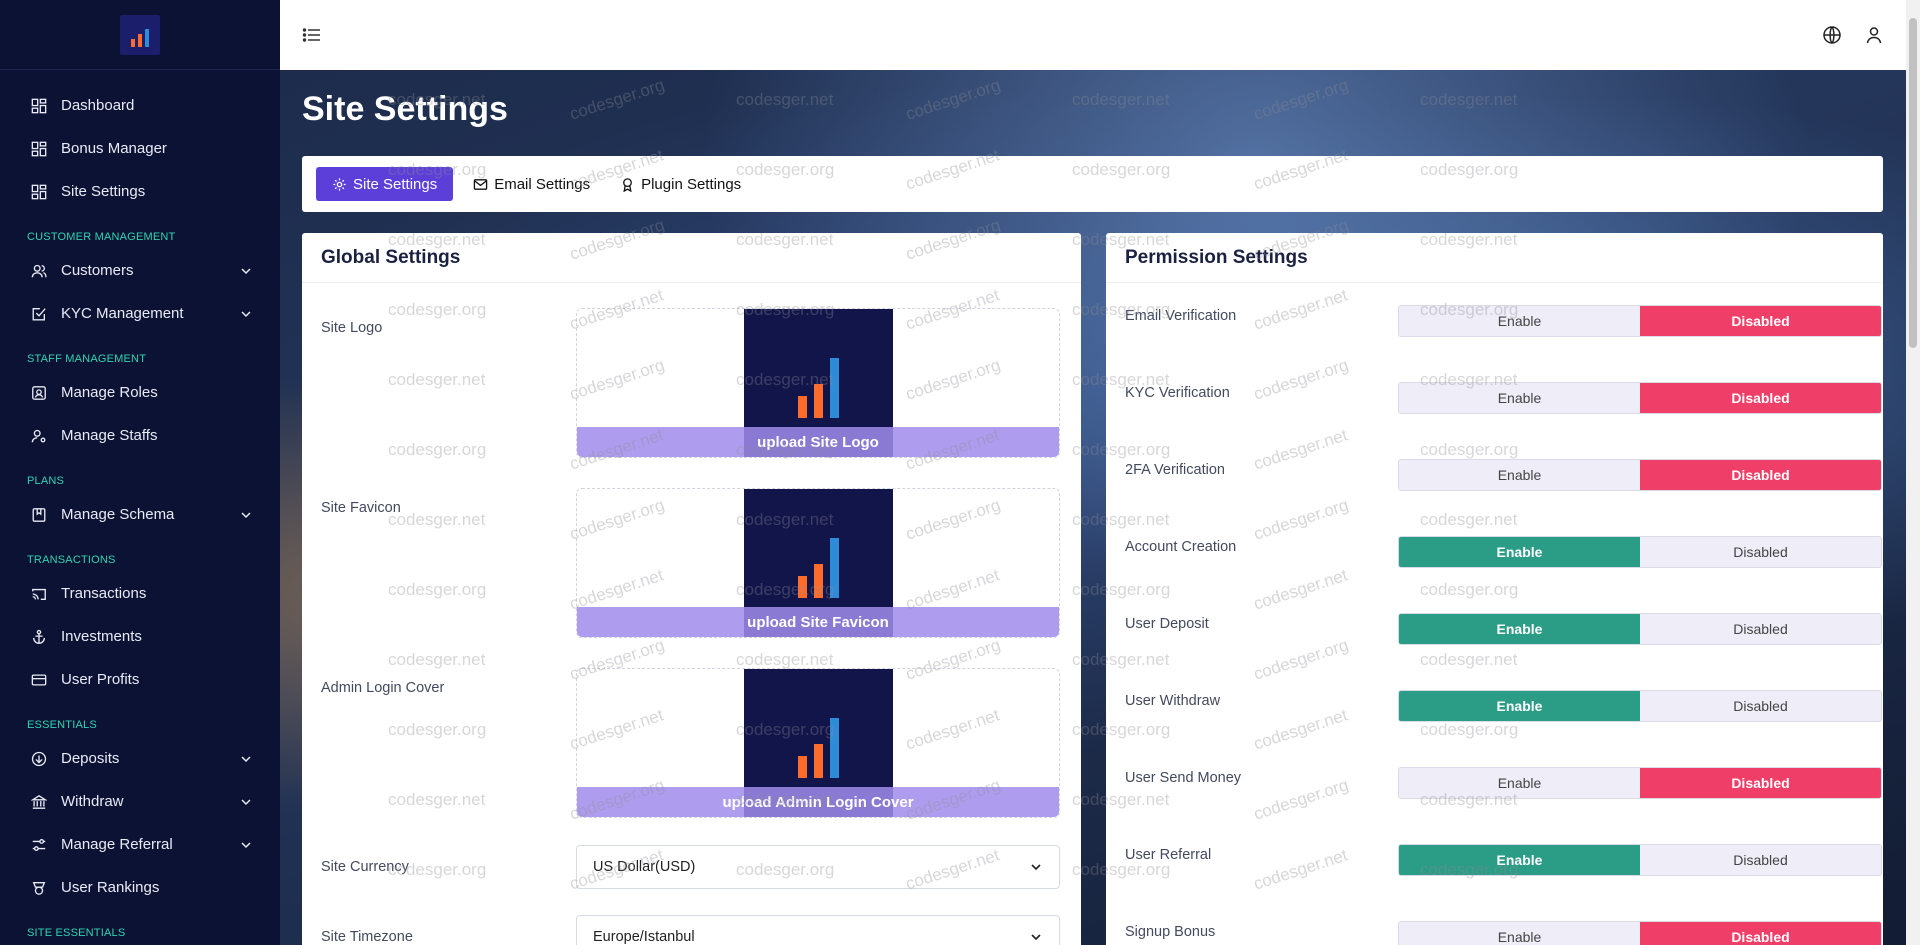 This screenshot has width=1920, height=945. I want to click on sidebar-item-manage-schema: Manage Schema, so click(140, 514).